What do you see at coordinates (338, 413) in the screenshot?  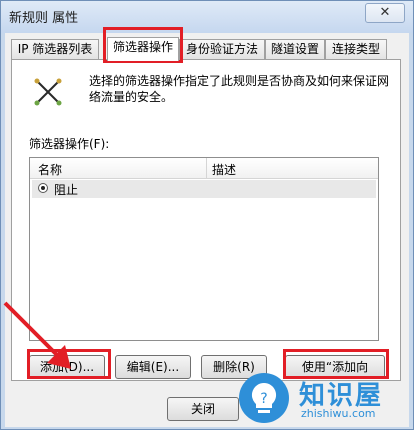 I see `watermark-url: zhishiwu.com` at bounding box center [338, 413].